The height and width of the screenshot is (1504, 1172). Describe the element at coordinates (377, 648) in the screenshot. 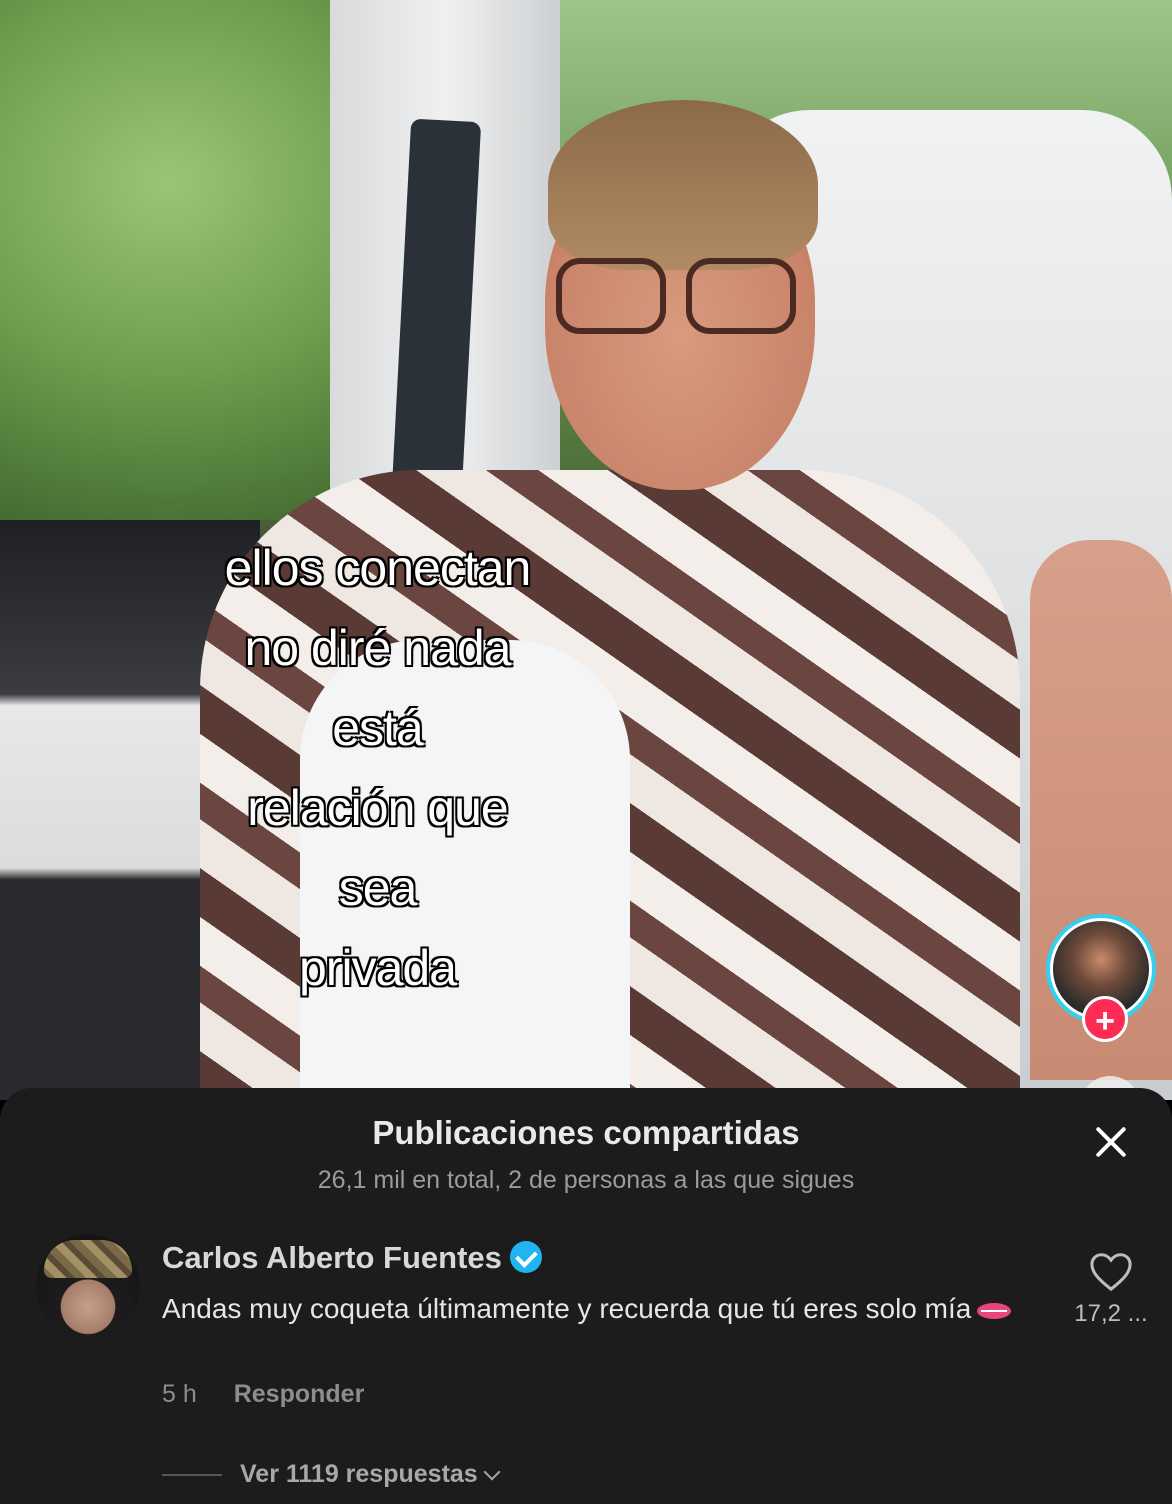

I see `caption-line: no diré nada` at that location.